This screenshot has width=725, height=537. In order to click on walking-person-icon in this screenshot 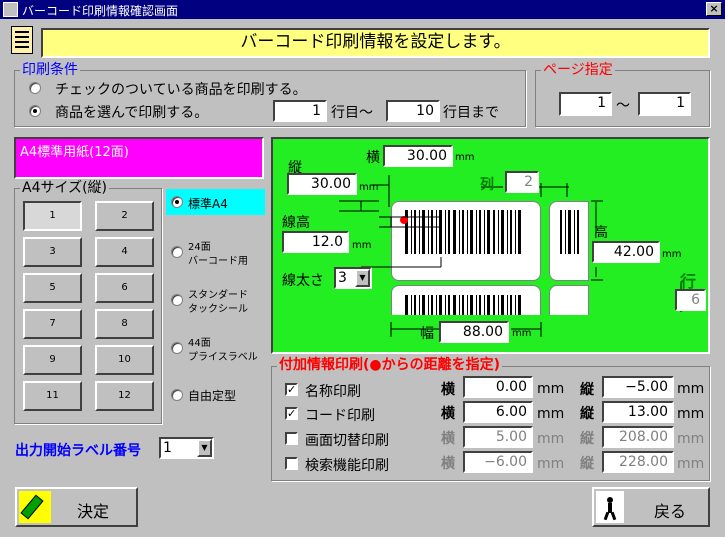, I will do `click(610, 507)`.